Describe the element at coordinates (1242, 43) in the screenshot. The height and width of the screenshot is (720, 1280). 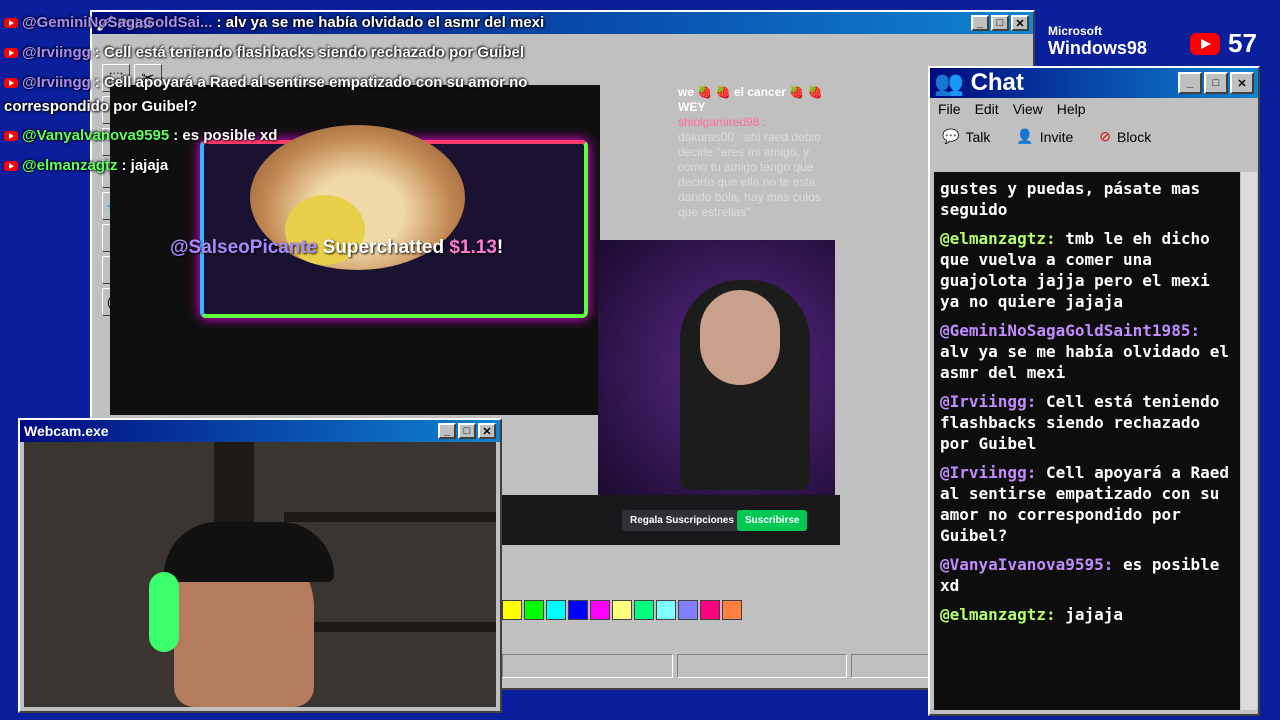
I see `viewer-count: 57` at that location.